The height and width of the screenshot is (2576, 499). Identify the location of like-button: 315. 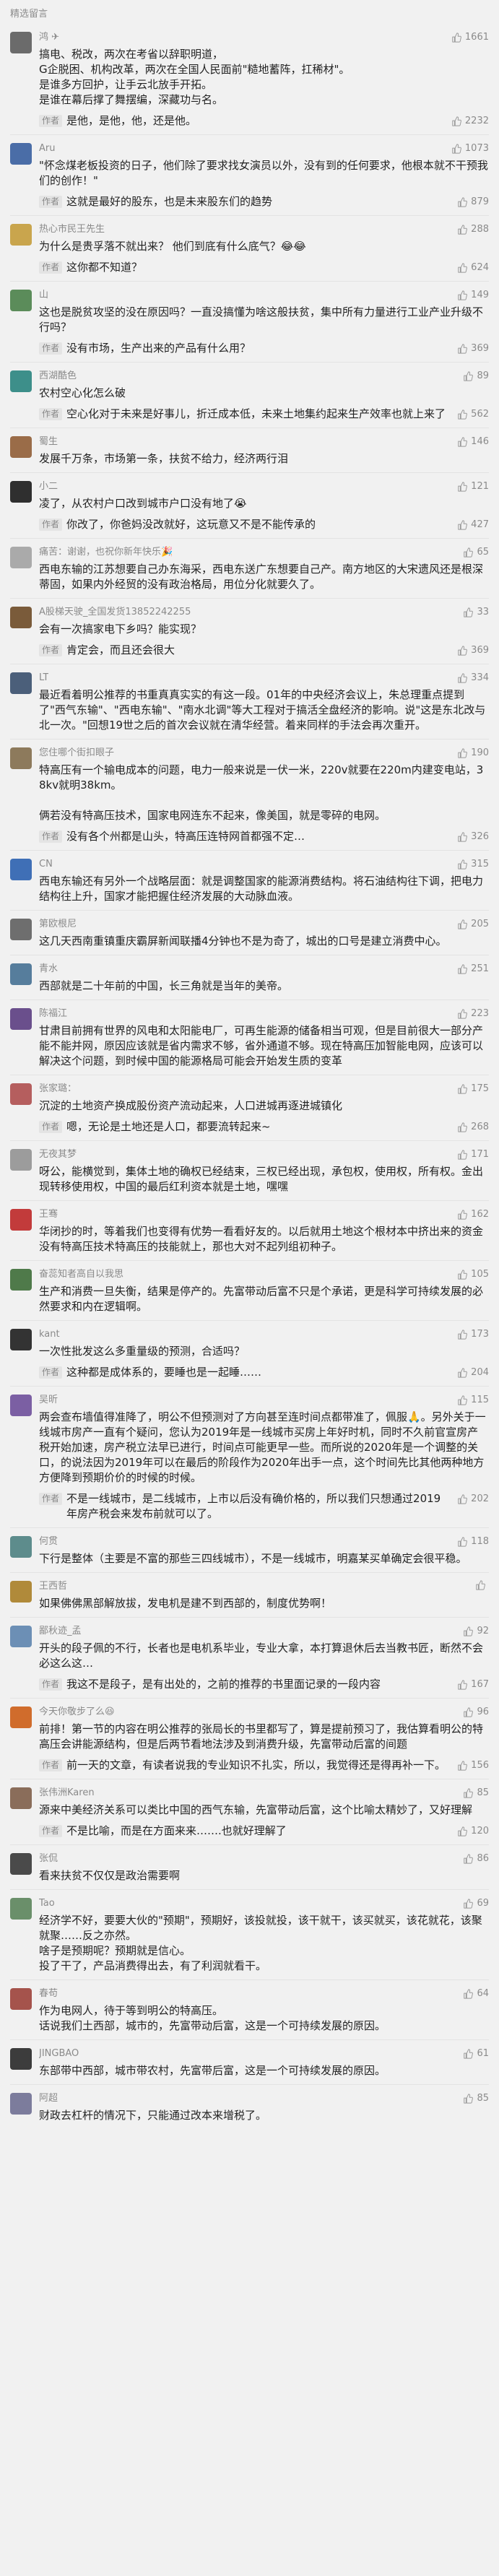
(473, 864).